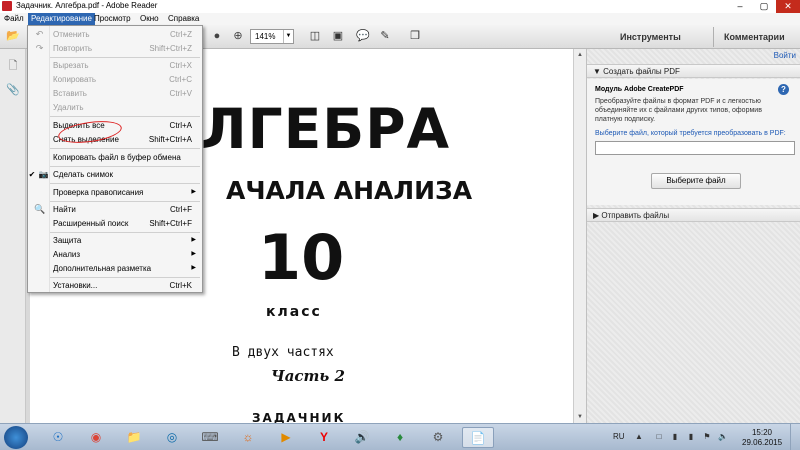  Describe the element at coordinates (115, 93) in the screenshot. I see `menu-item-paste: Вставить Ctrl+V` at that location.